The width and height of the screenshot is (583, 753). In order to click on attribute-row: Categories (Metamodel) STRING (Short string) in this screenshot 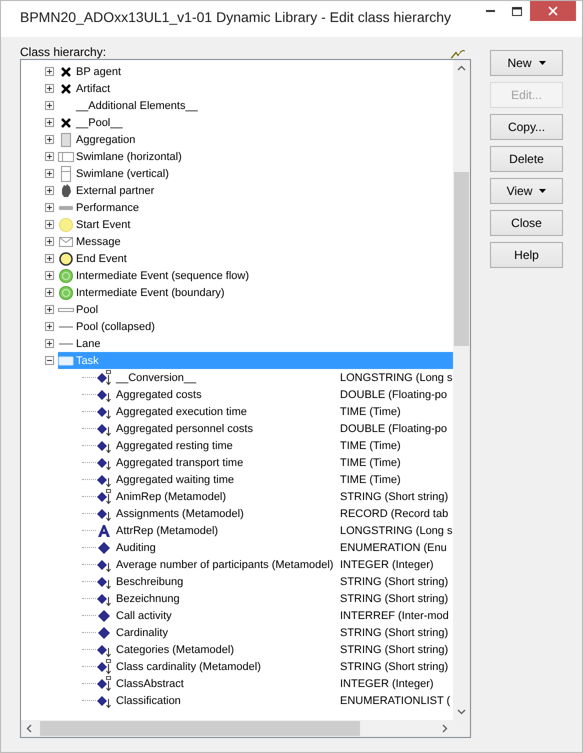, I will do `click(274, 649)`.